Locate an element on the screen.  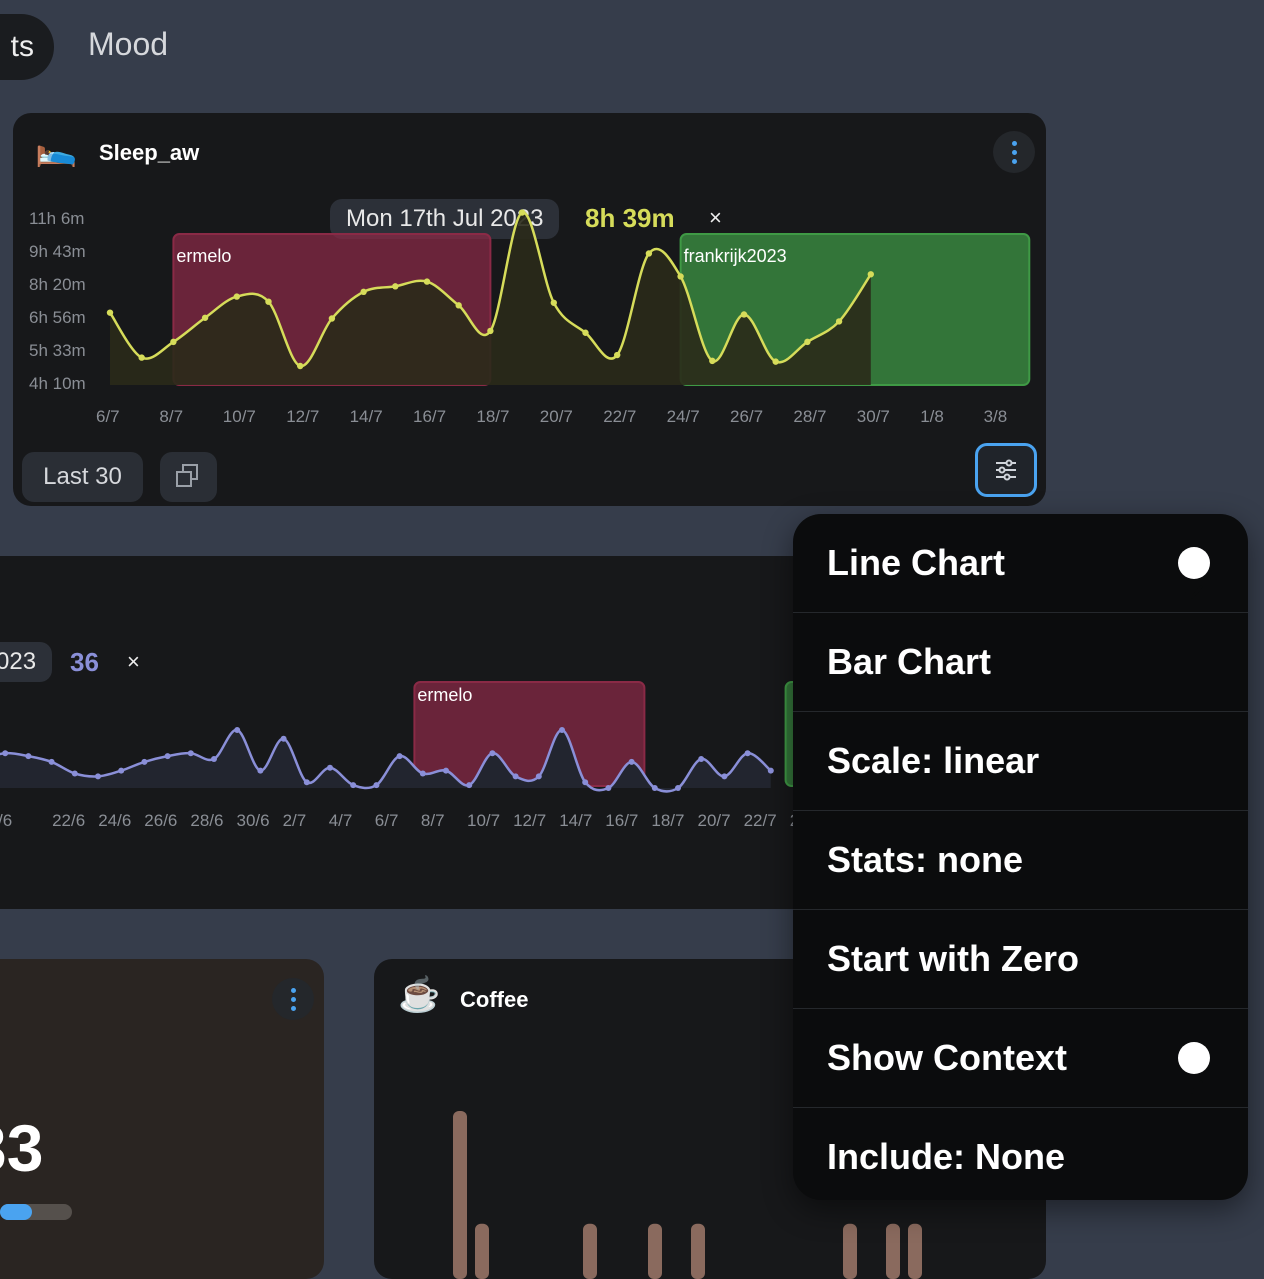
progress-fill is located at coordinates (16, 1212).